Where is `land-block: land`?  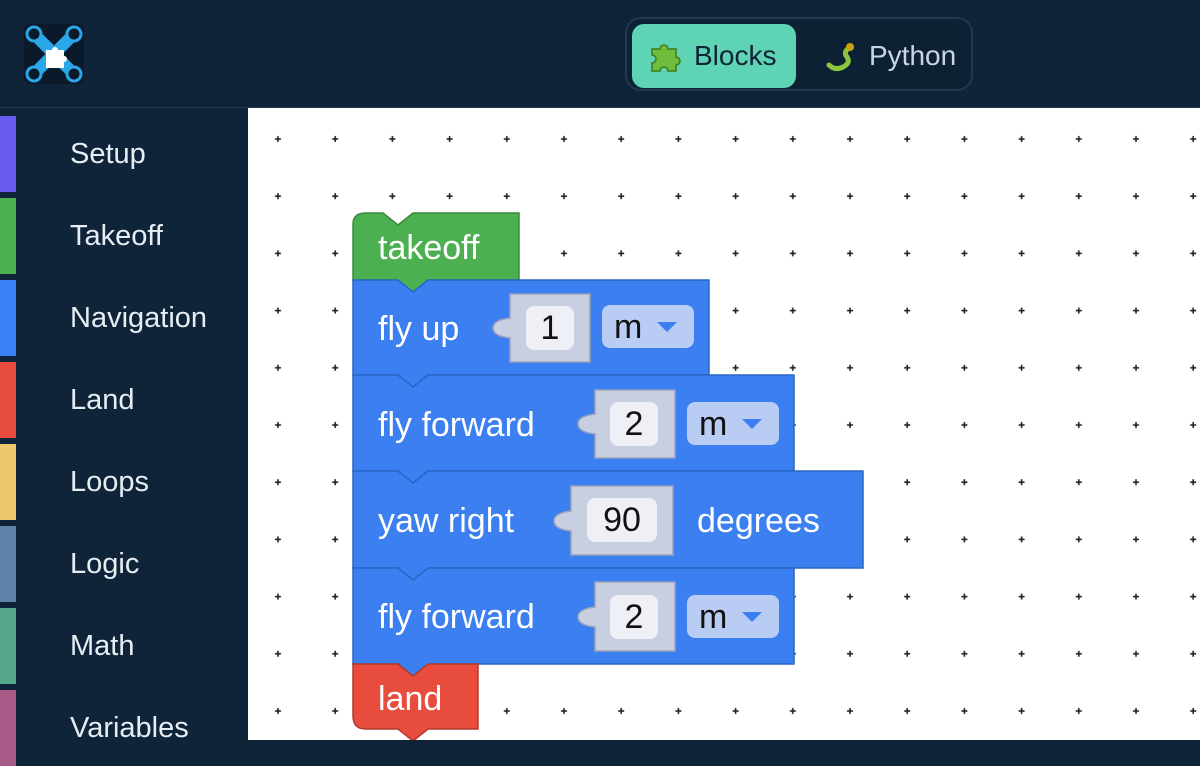
land-block: land is located at coordinates (415, 701).